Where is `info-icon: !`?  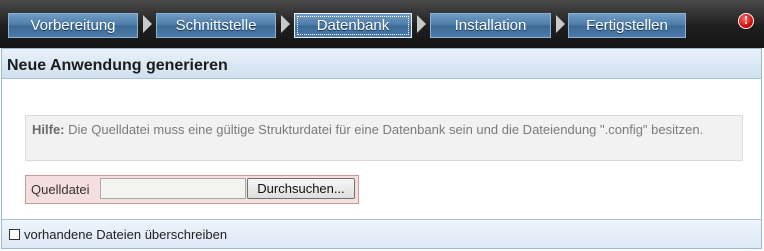
info-icon: ! is located at coordinates (746, 21).